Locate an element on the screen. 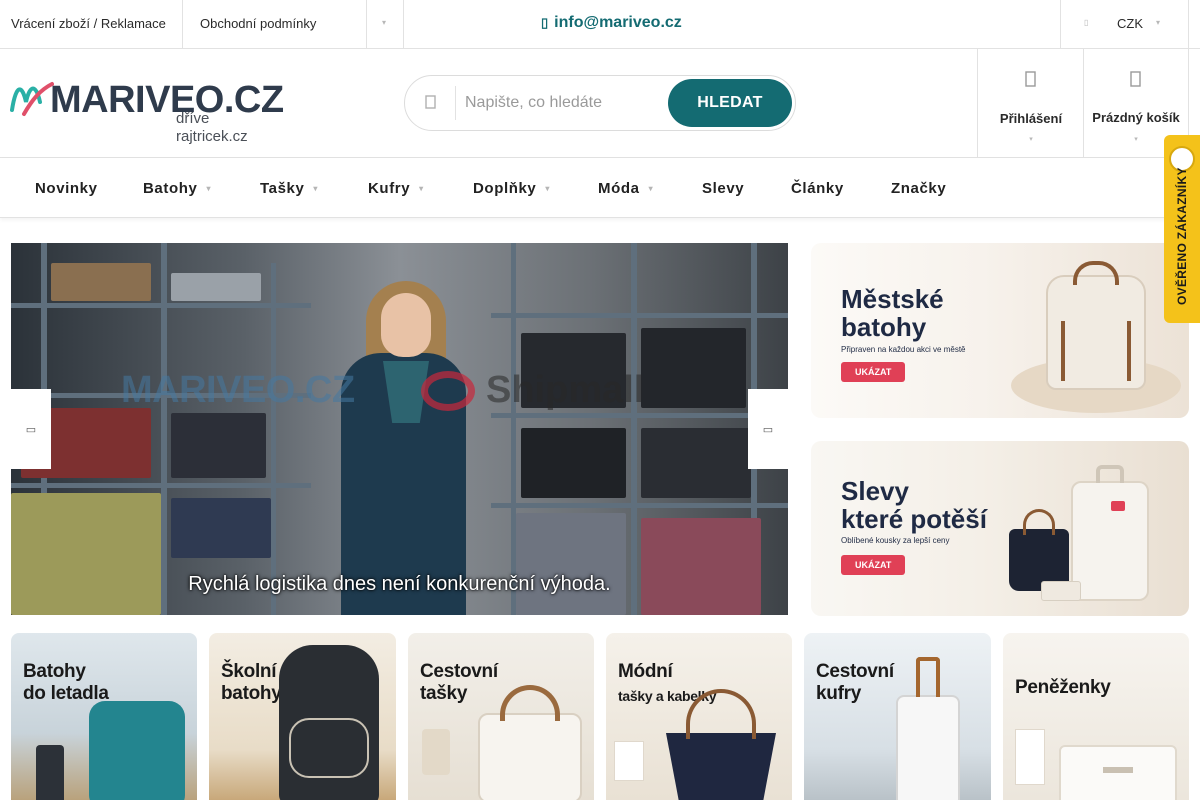  logo-subtext: dříve rajtricek.cz is located at coordinates (212, 127).